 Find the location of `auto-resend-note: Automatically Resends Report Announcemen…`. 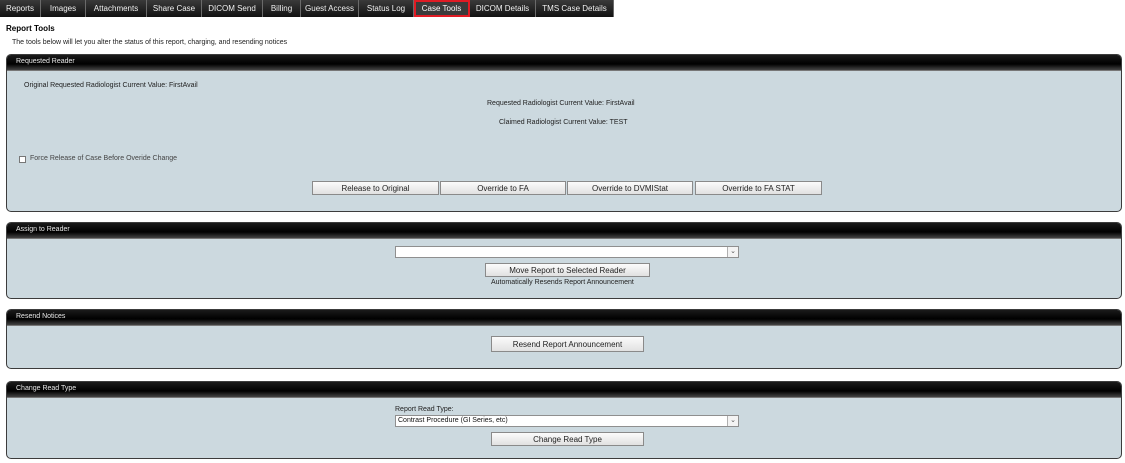

auto-resend-note: Automatically Resends Report Announcemen… is located at coordinates (562, 282).